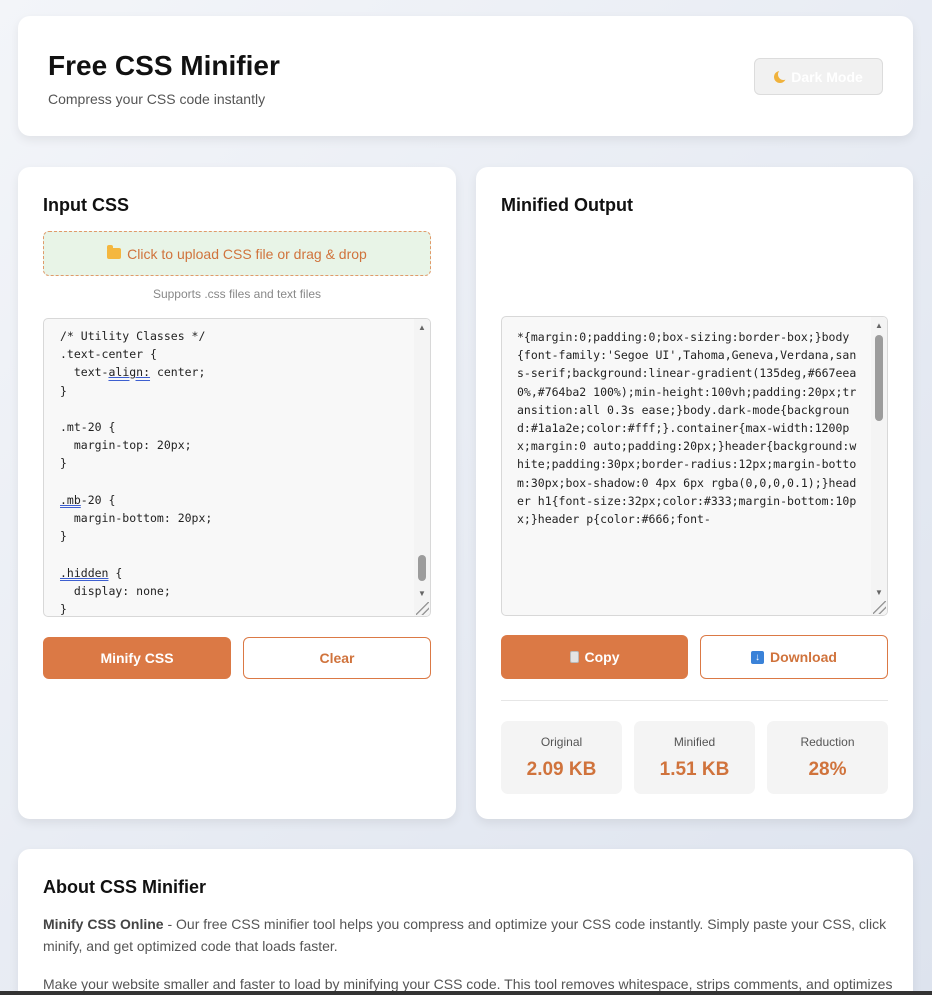 Image resolution: width=932 pixels, height=995 pixels. What do you see at coordinates (124, 887) in the screenshot?
I see `about-title: About CSS Minifier` at bounding box center [124, 887].